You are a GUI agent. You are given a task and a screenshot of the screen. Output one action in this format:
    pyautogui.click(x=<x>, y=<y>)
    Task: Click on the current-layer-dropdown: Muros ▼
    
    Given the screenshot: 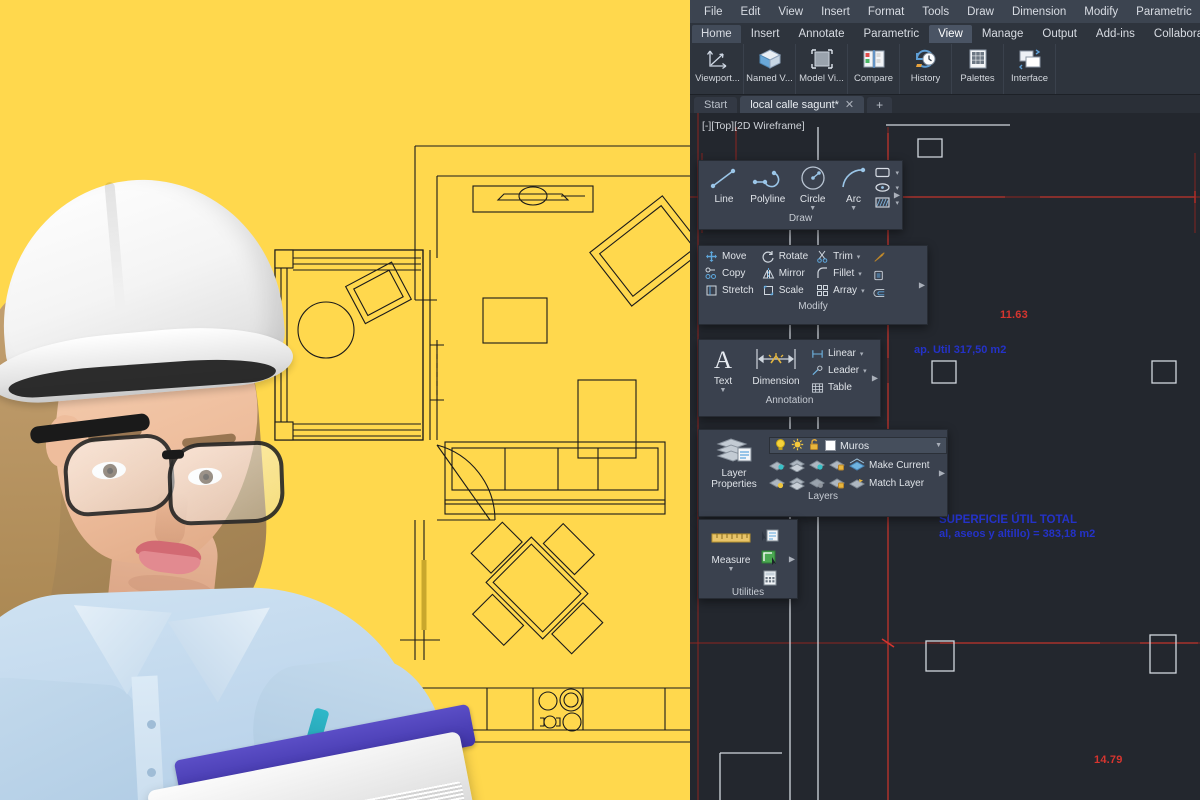 What is the action you would take?
    pyautogui.click(x=858, y=445)
    